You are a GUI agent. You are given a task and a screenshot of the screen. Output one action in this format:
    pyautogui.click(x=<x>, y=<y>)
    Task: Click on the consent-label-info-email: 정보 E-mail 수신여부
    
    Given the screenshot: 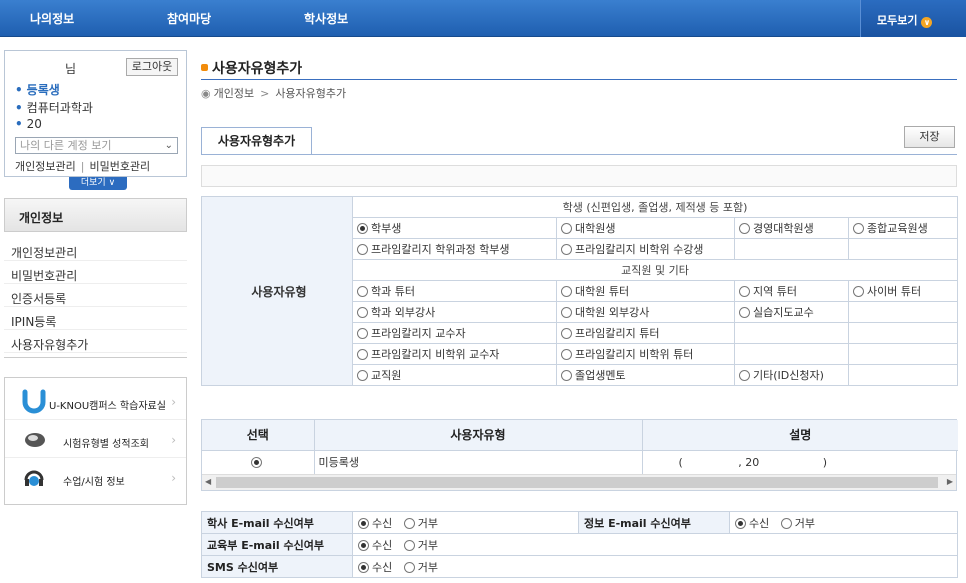 What is the action you would take?
    pyautogui.click(x=654, y=522)
    